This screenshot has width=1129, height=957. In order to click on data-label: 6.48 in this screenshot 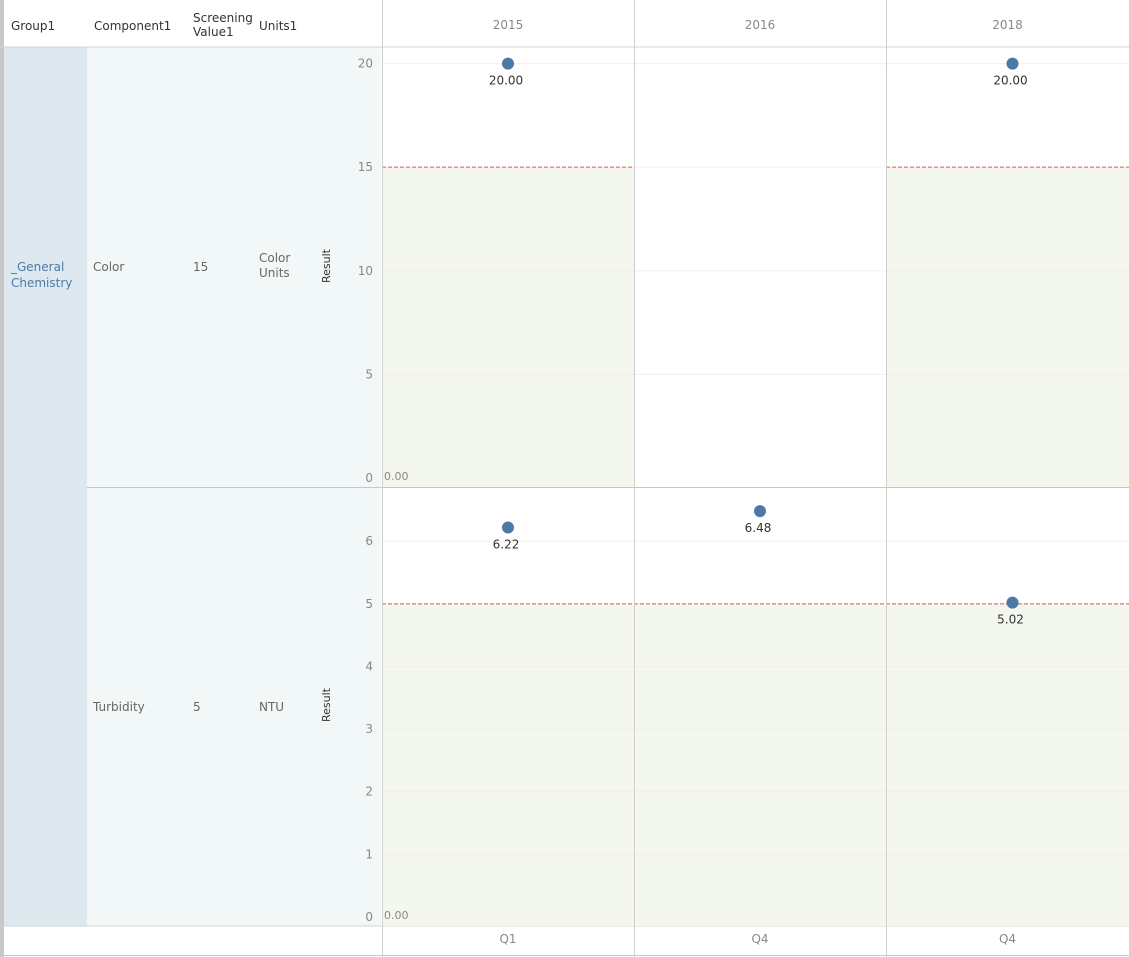, I will do `click(758, 528)`.